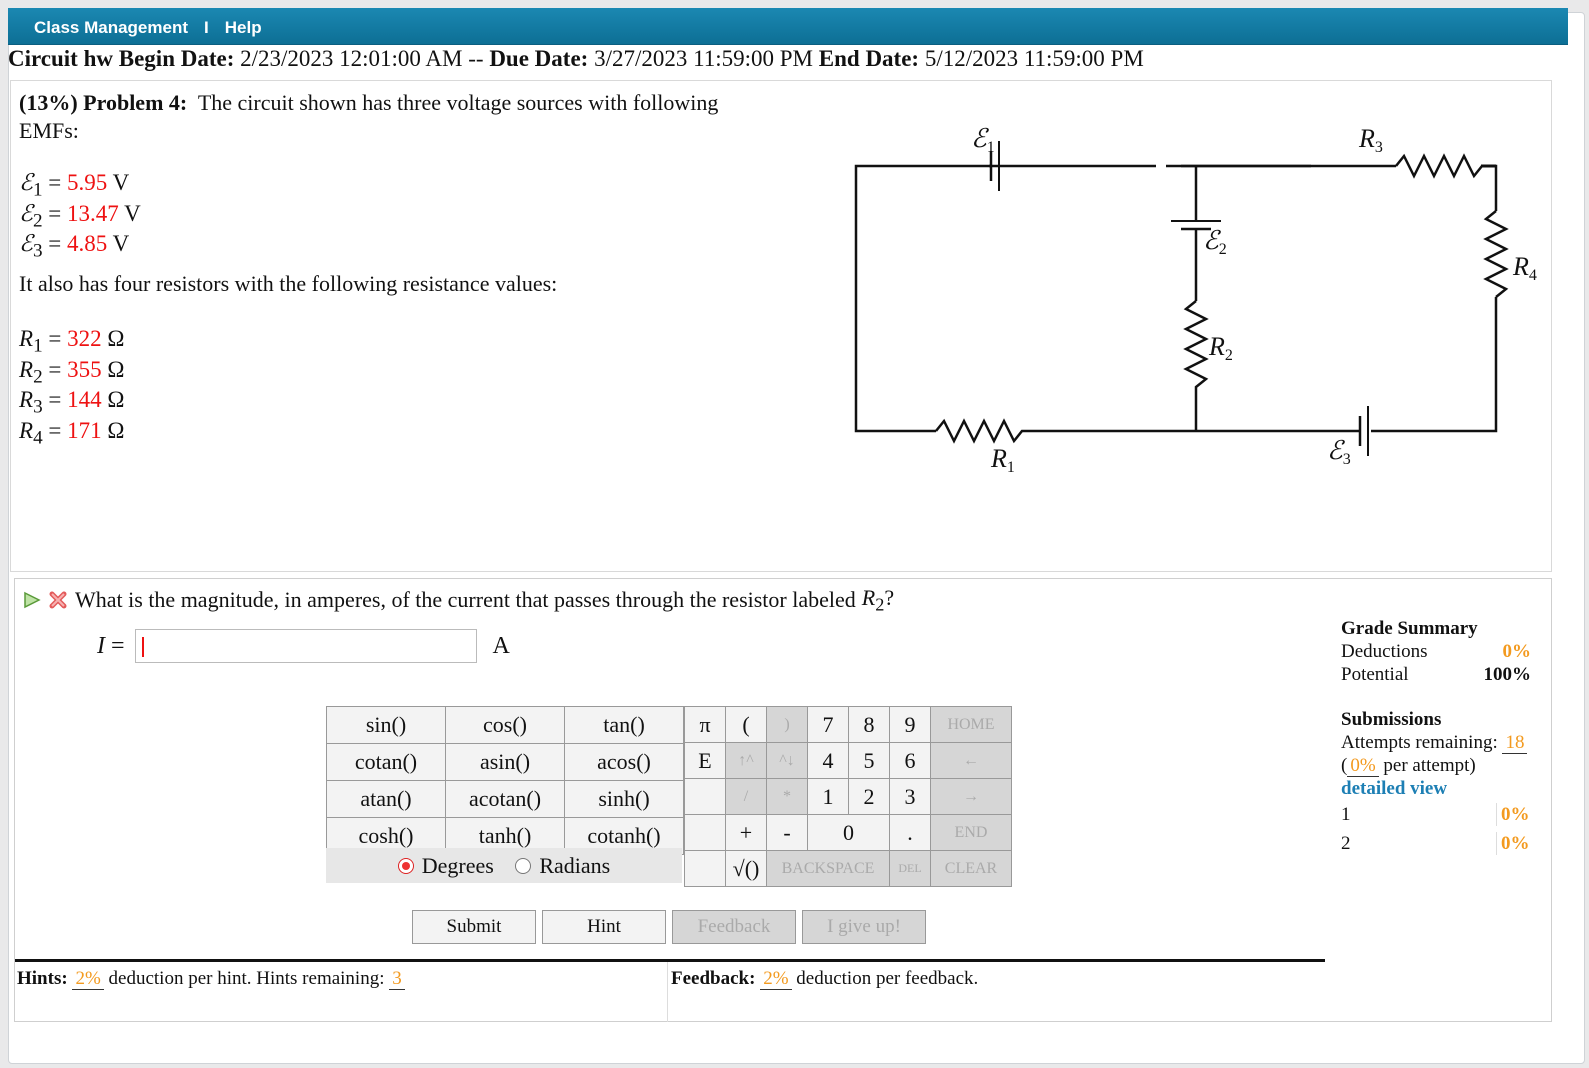 The width and height of the screenshot is (1589, 1068). What do you see at coordinates (704, 58) in the screenshot?
I see `due-date: 3/27/2023 11:59:00 PM` at bounding box center [704, 58].